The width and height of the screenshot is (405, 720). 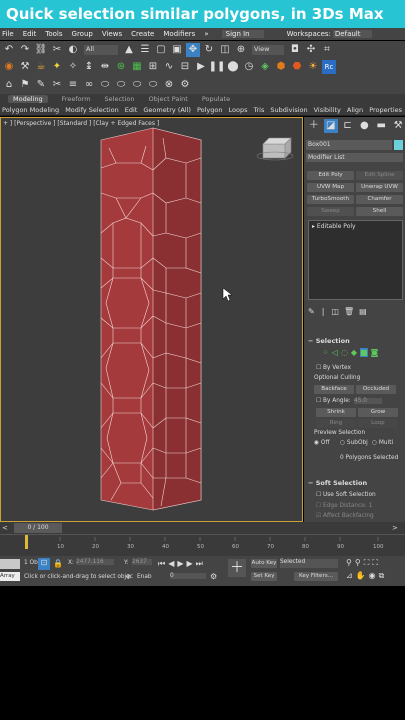 I want to click on shrink-button: Shrink, so click(x=336, y=412).